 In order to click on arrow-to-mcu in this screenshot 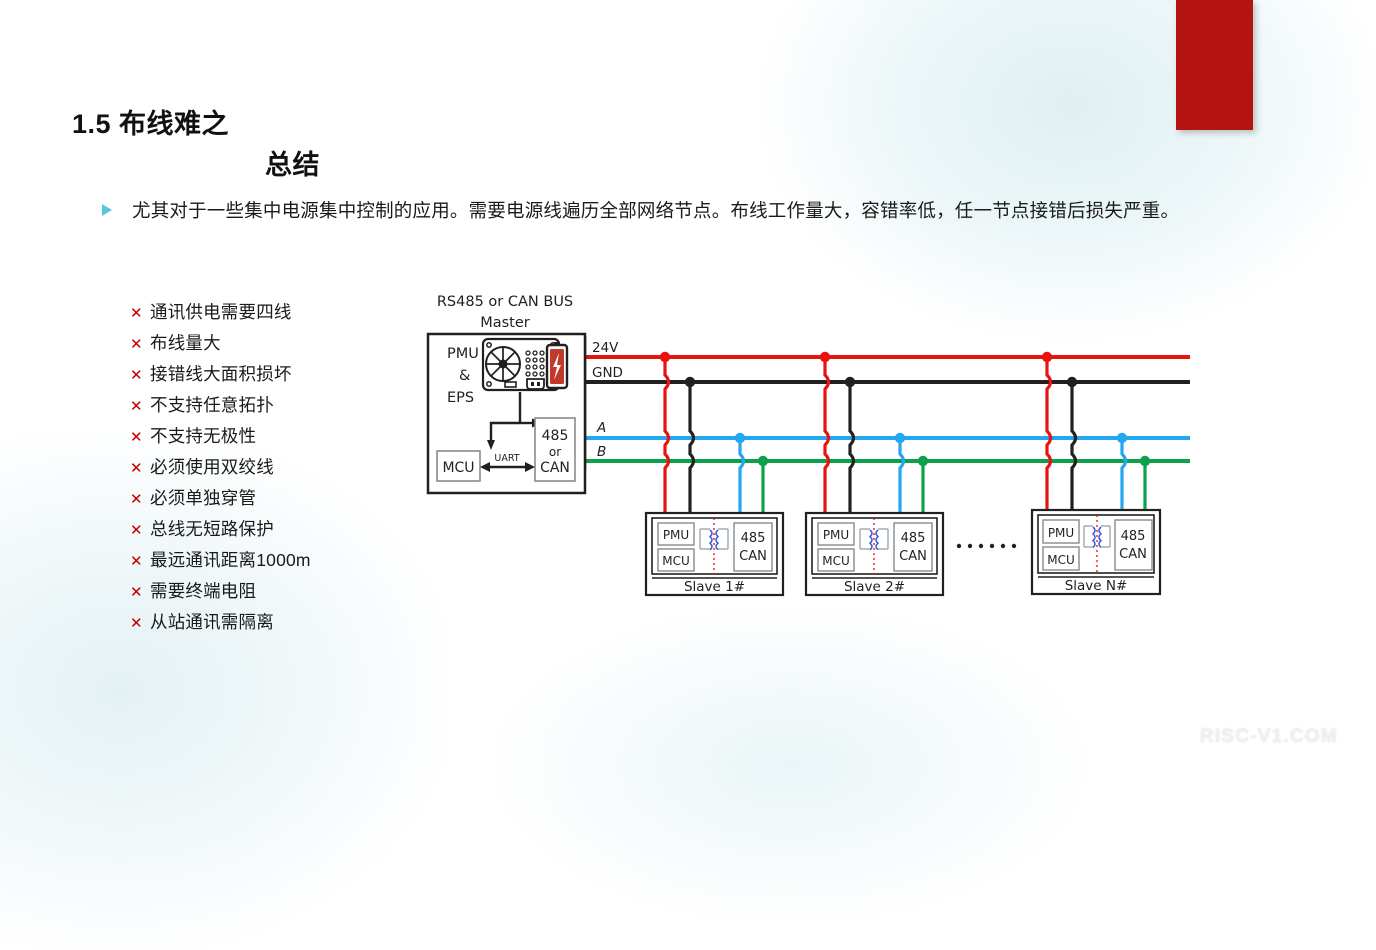, I will do `click(491, 445)`.